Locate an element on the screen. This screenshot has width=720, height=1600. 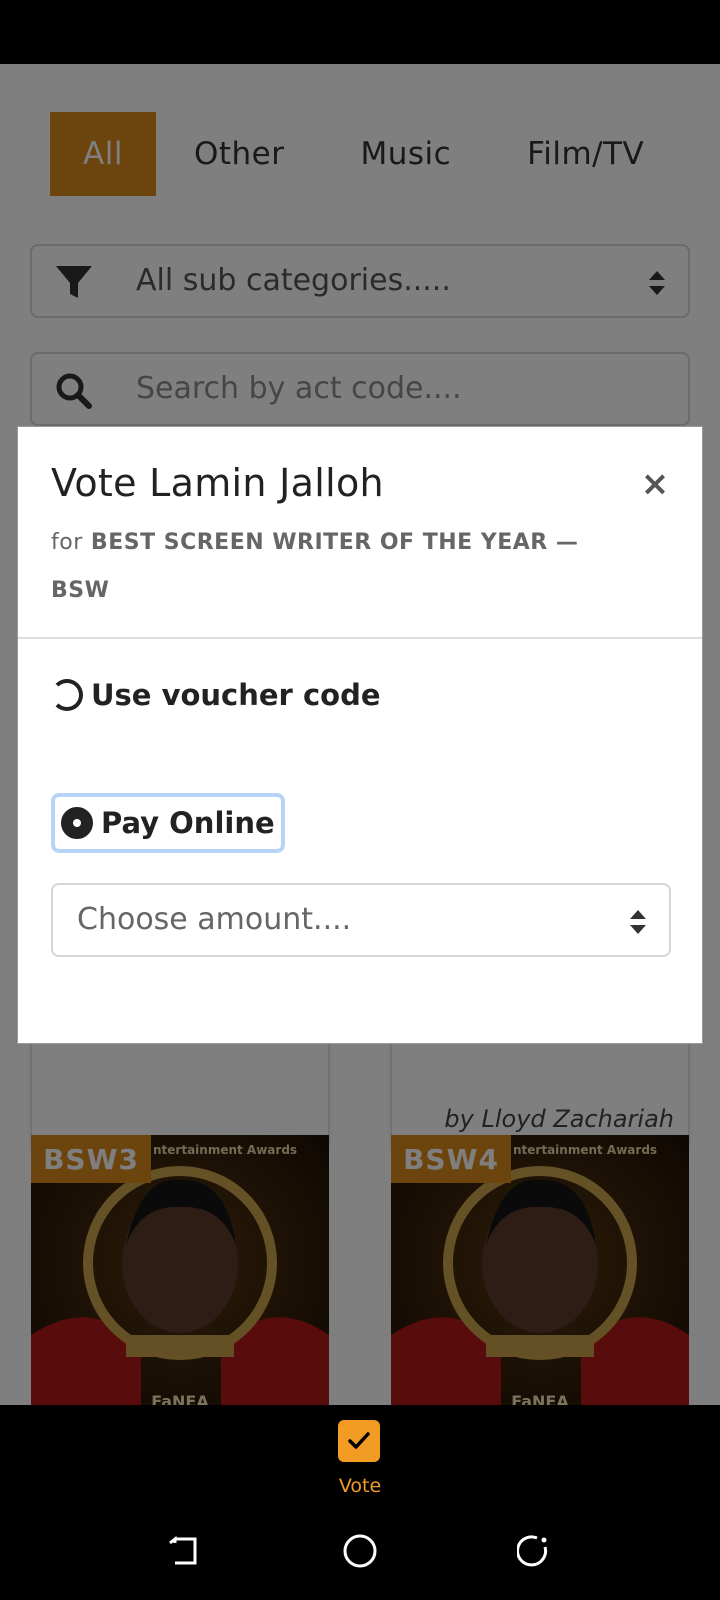
category-name: BEST SCREEN WRITER OF THE YEAR — BSW is located at coordinates (315, 566).